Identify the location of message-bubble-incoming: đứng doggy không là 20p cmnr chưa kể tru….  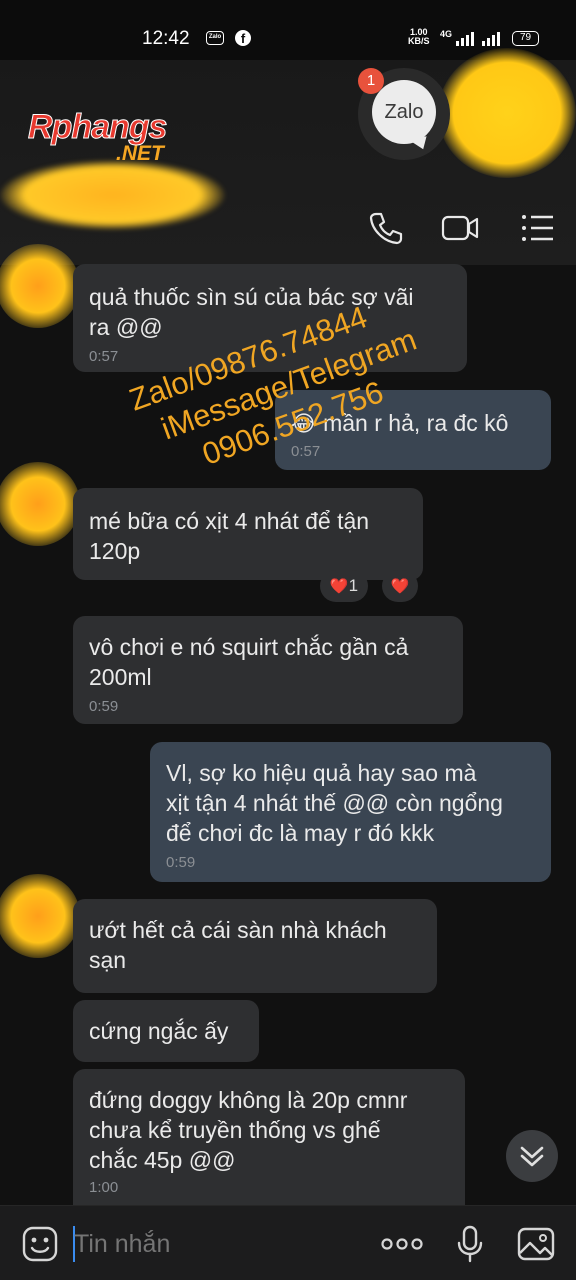
(269, 1137).